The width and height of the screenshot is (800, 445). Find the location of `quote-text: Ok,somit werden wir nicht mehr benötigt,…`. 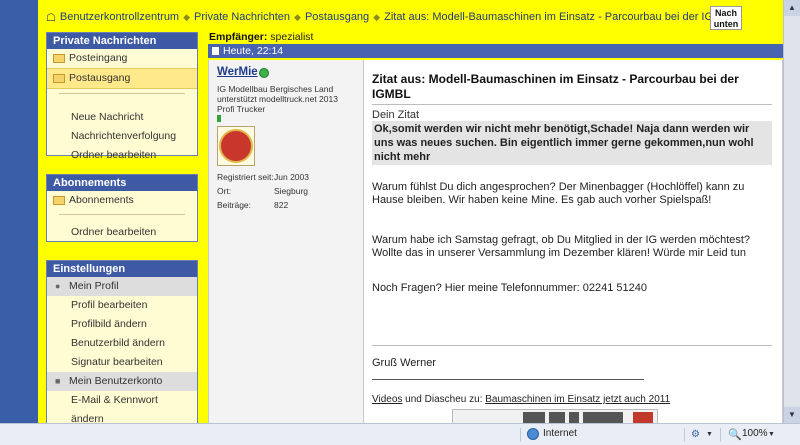

quote-text: Ok,somit werden wir nicht mehr benötigt,… is located at coordinates (572, 143).